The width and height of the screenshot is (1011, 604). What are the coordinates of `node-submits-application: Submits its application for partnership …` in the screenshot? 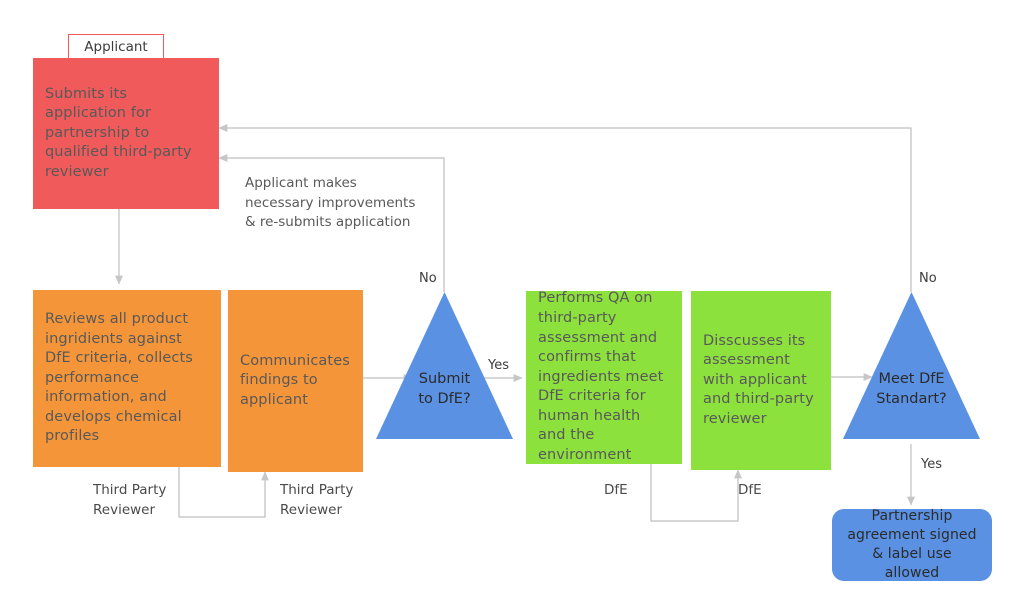 It's located at (126, 133).